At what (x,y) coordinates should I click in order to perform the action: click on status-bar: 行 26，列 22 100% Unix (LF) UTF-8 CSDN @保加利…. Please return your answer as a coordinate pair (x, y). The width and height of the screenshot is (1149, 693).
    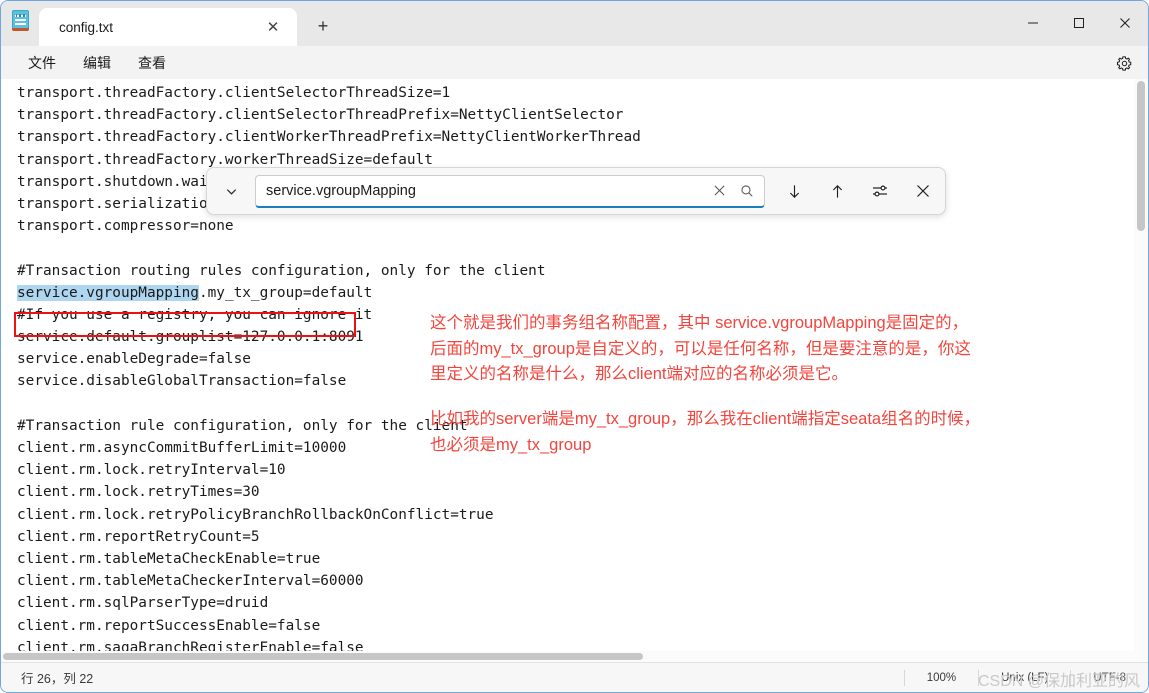
    Looking at the image, I should click on (574, 677).